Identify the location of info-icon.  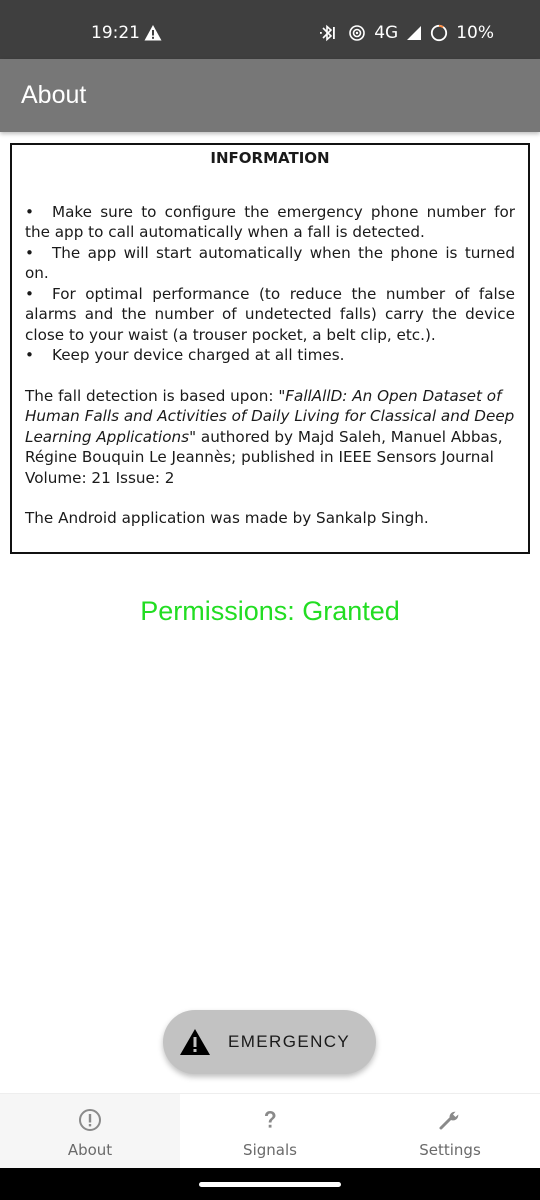
(90, 1120).